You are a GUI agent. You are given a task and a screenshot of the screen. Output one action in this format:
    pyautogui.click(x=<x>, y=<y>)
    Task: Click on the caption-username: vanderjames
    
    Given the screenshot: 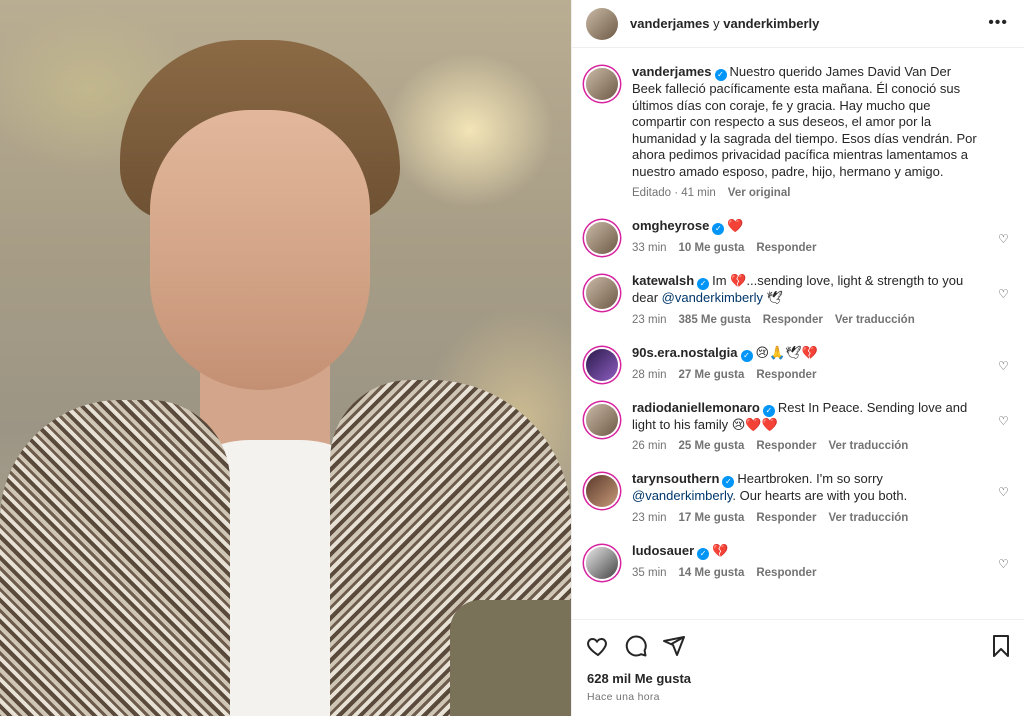 What is the action you would take?
    pyautogui.click(x=672, y=71)
    